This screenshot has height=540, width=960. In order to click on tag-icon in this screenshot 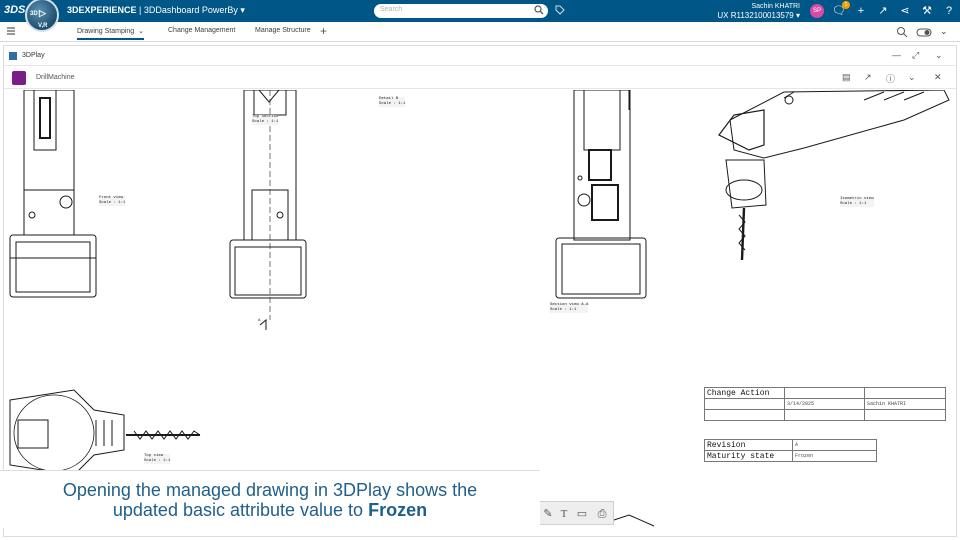, I will do `click(560, 10)`.